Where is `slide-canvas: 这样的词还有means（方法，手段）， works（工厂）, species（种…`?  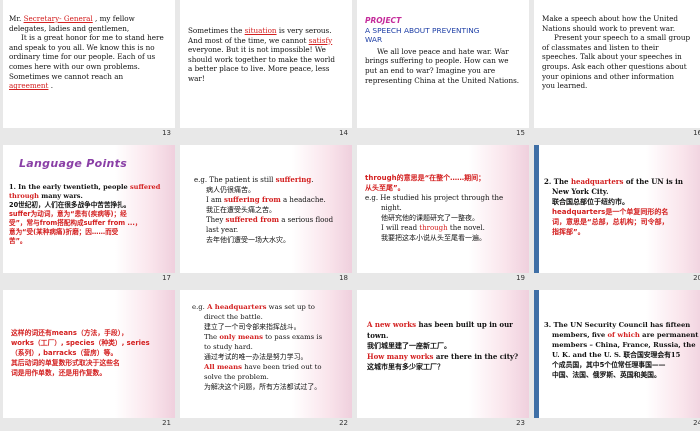 slide-canvas: 这样的词还有means（方法，手段）， works（工厂）, species（种… is located at coordinates (89, 354).